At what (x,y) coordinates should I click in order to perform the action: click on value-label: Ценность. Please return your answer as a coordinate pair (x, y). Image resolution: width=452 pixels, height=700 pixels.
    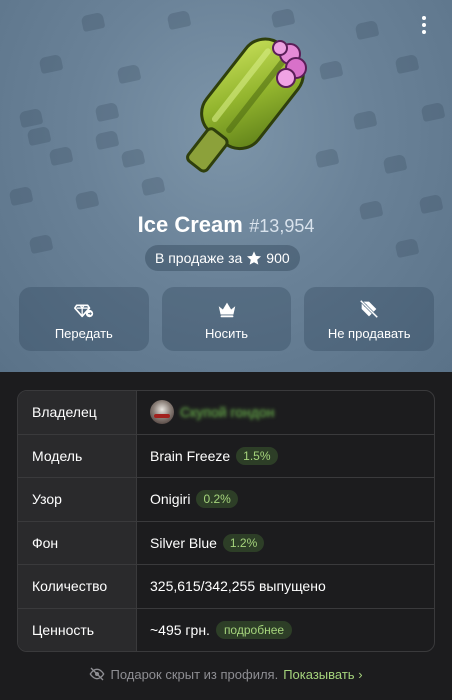
    Looking at the image, I should click on (77, 629).